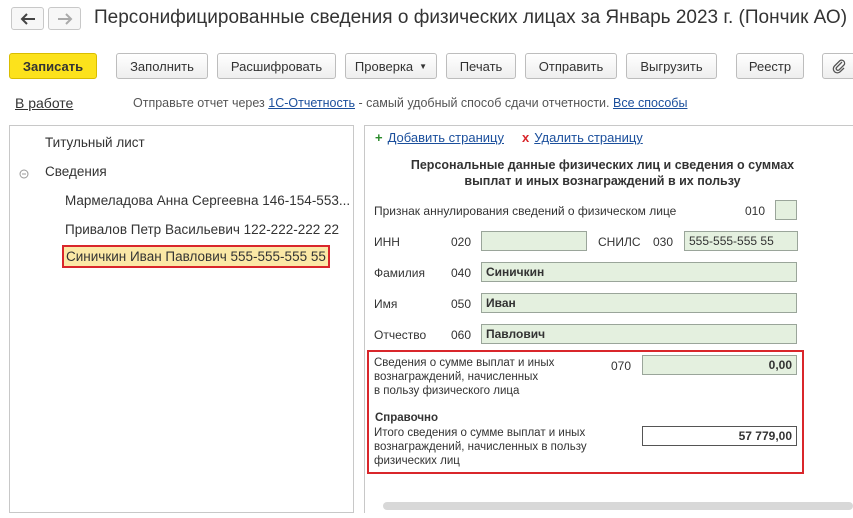  Describe the element at coordinates (461, 273) in the screenshot. I see `surname-code: 040` at that location.